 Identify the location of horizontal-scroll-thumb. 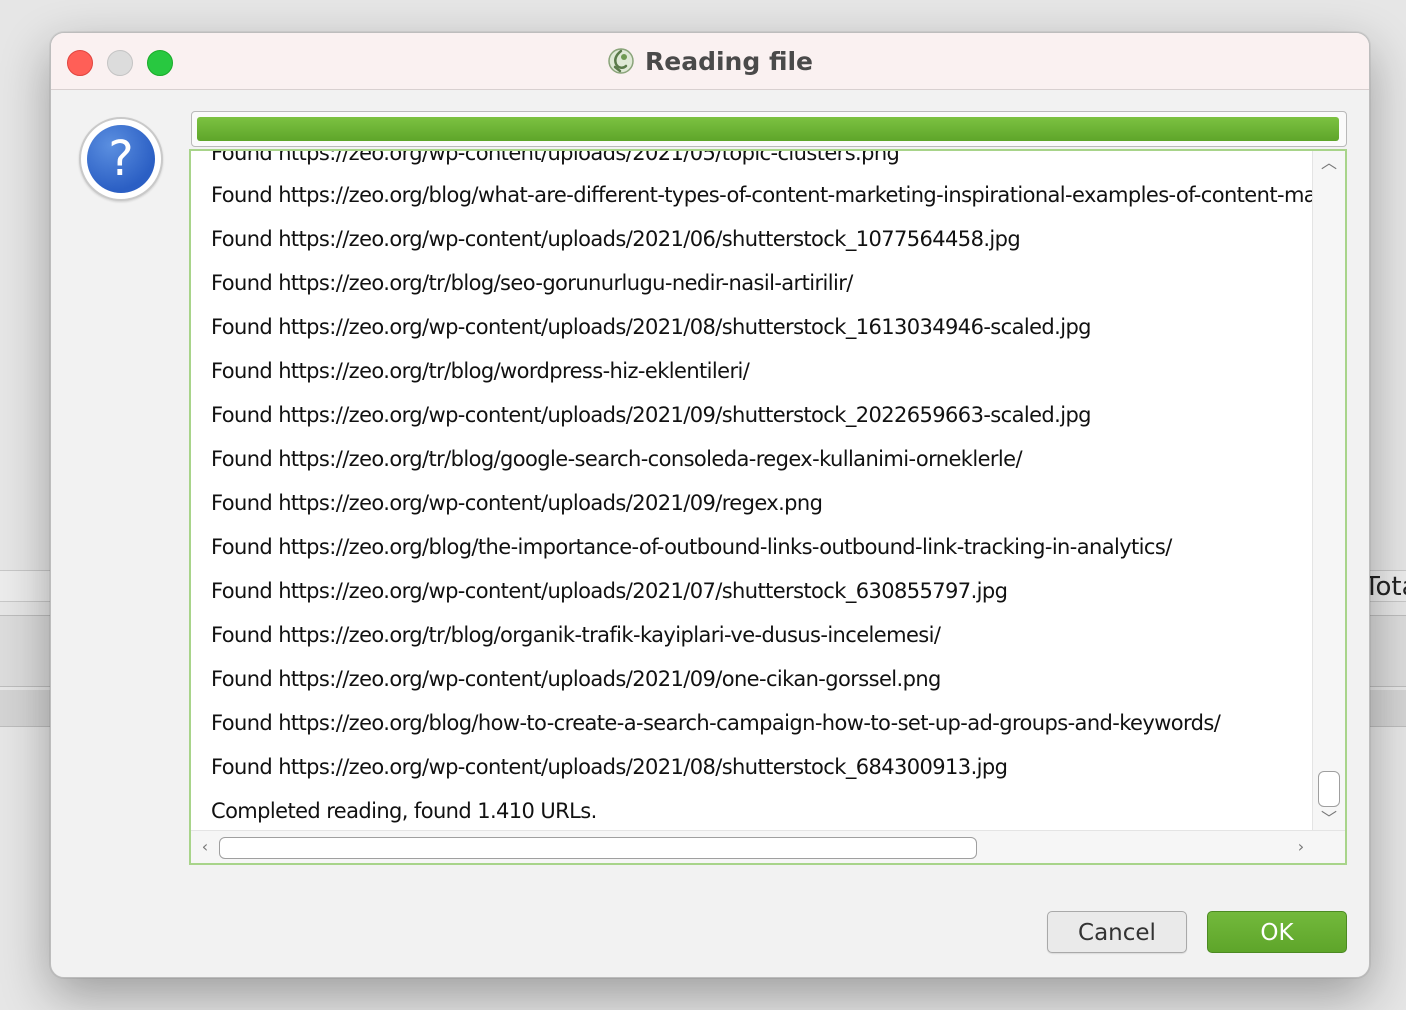
(598, 848).